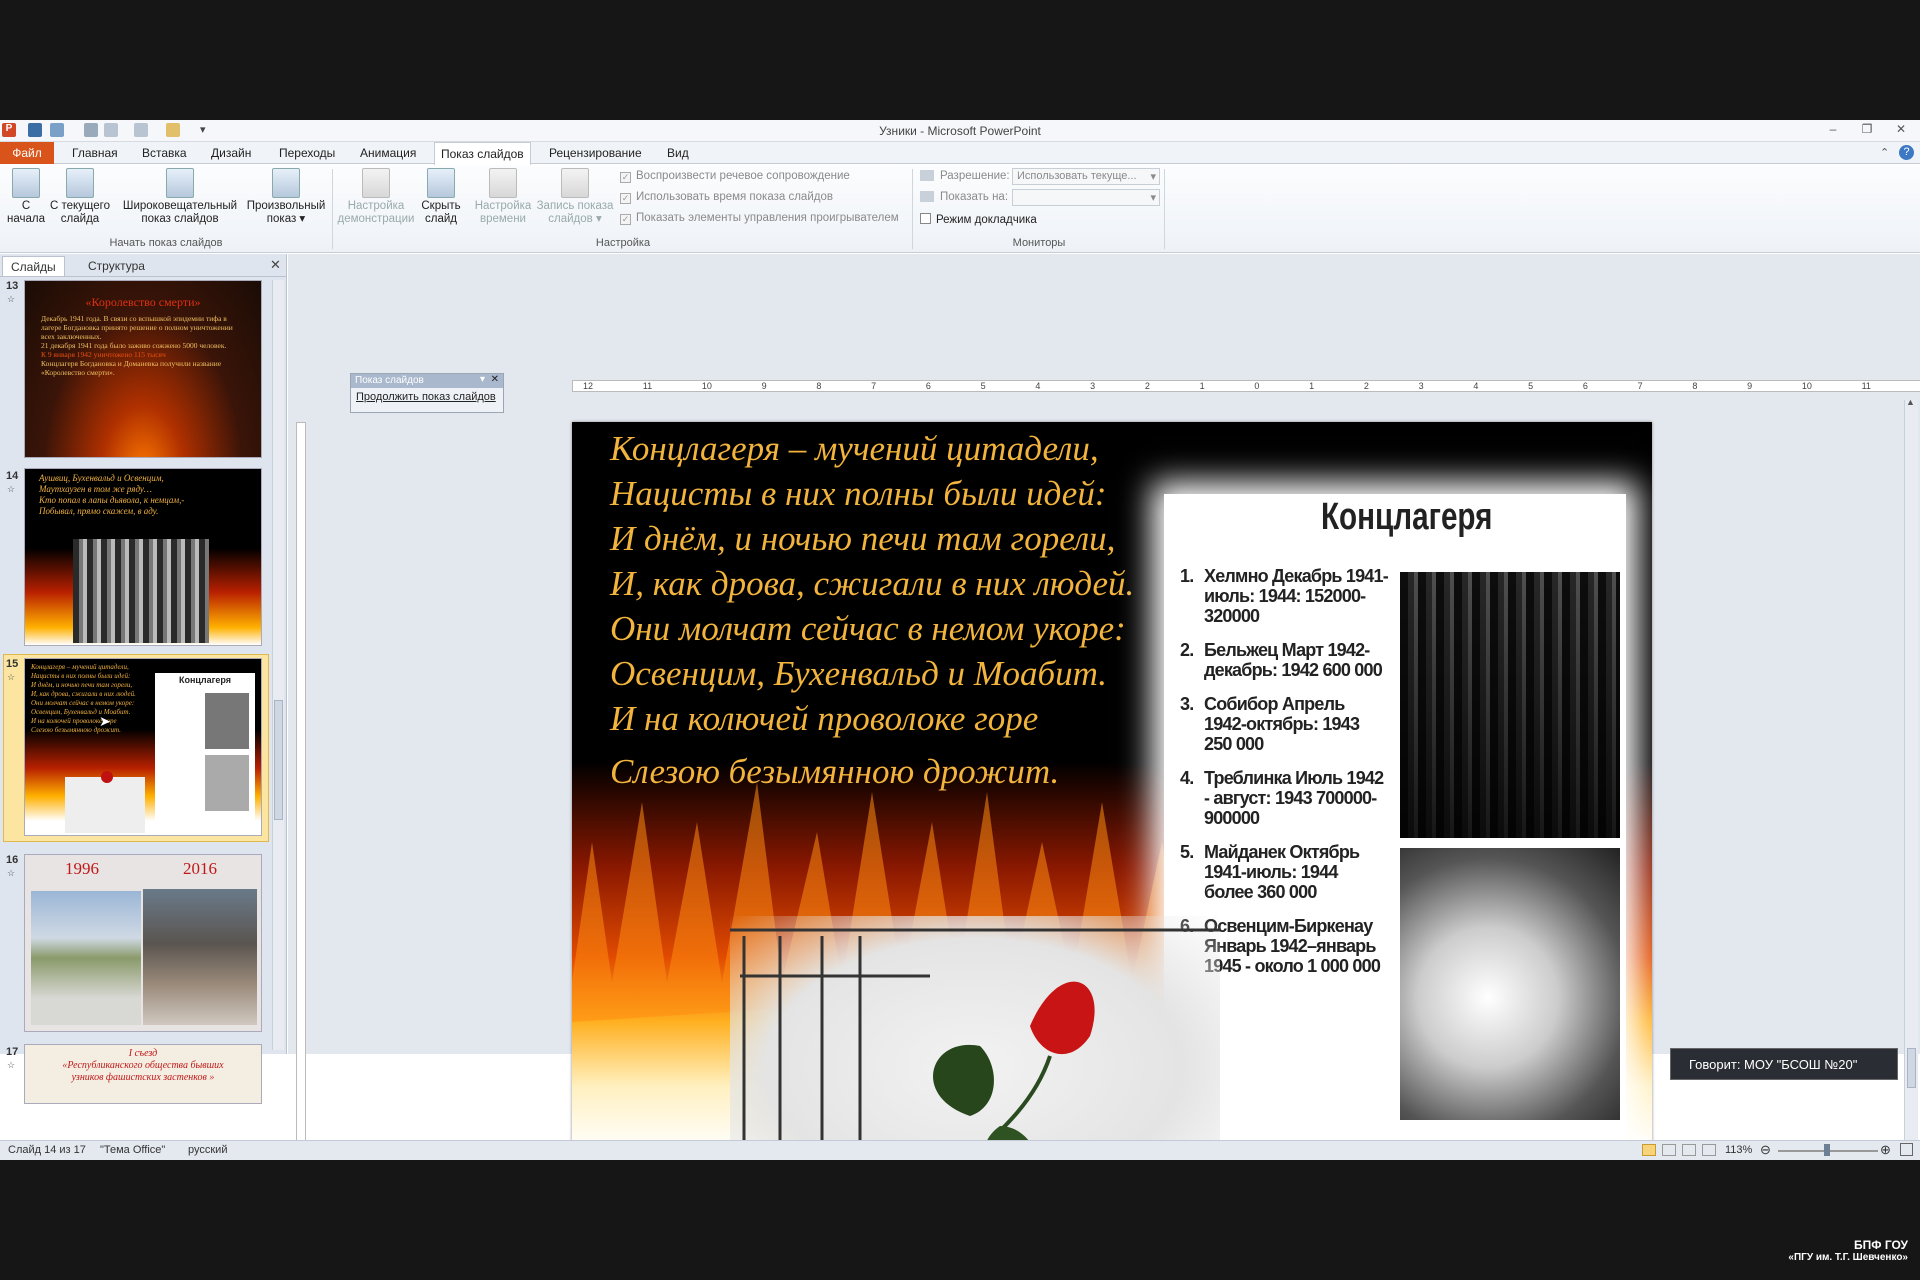 This screenshot has height=1280, width=1920. I want to click on thumb-number: 14, so click(12, 476).